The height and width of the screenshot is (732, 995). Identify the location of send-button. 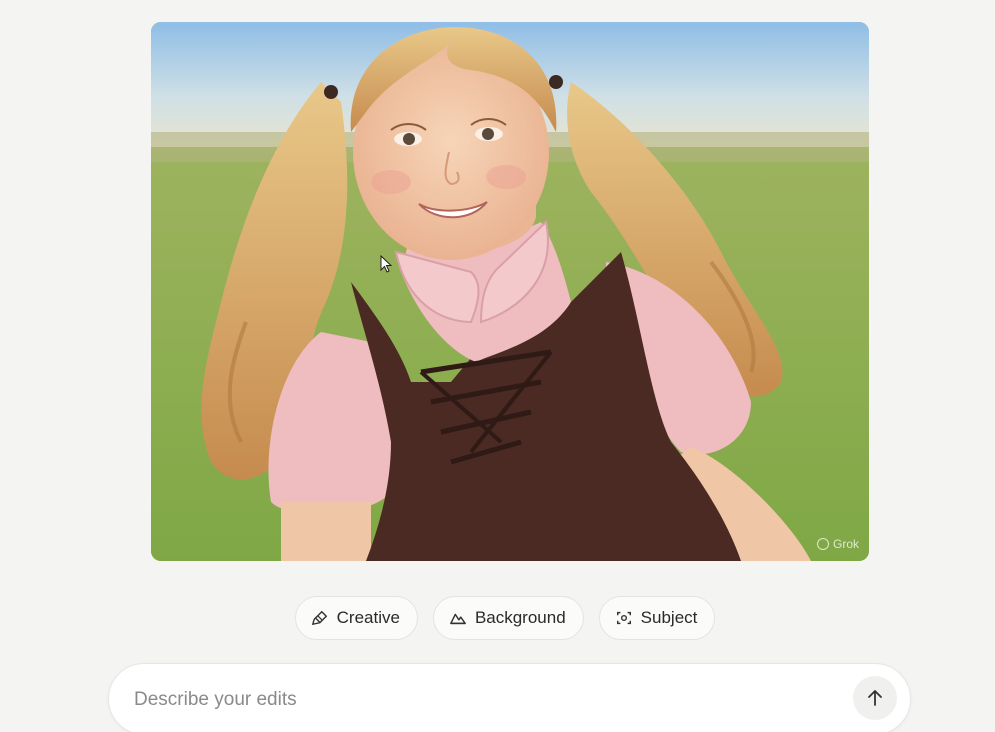
(875, 698).